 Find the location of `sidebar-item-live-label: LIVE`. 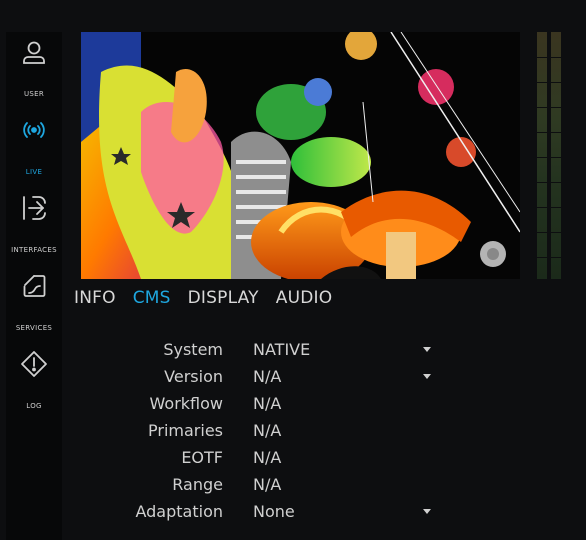

sidebar-item-live-label: LIVE is located at coordinates (34, 172).